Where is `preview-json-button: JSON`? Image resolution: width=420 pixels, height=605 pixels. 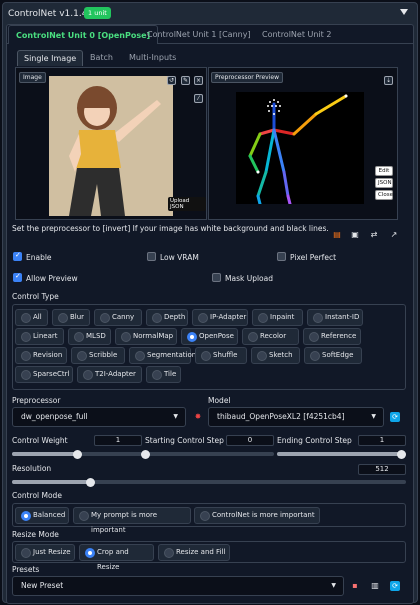
preview-json-button: JSON is located at coordinates (384, 183).